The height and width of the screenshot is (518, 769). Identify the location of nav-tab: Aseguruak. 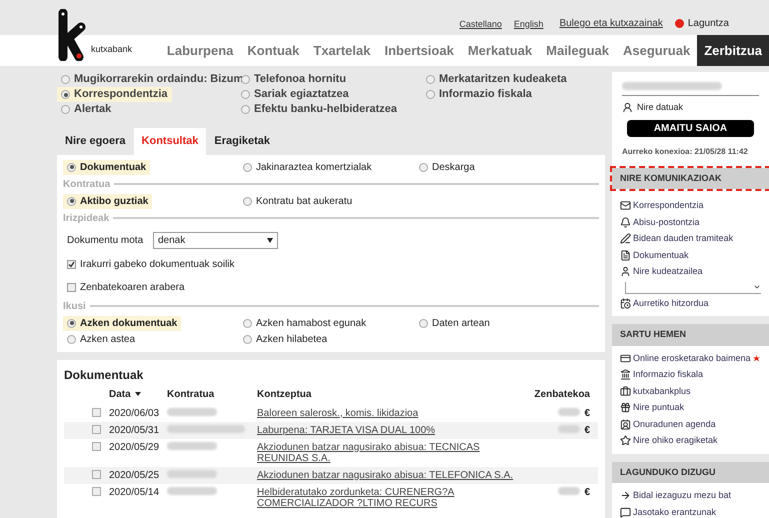
(657, 50).